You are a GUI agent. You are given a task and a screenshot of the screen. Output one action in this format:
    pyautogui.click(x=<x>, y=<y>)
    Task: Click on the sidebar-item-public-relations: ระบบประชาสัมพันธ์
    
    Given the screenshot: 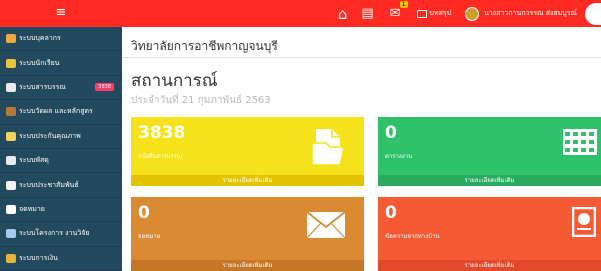 What is the action you would take?
    pyautogui.click(x=61, y=185)
    